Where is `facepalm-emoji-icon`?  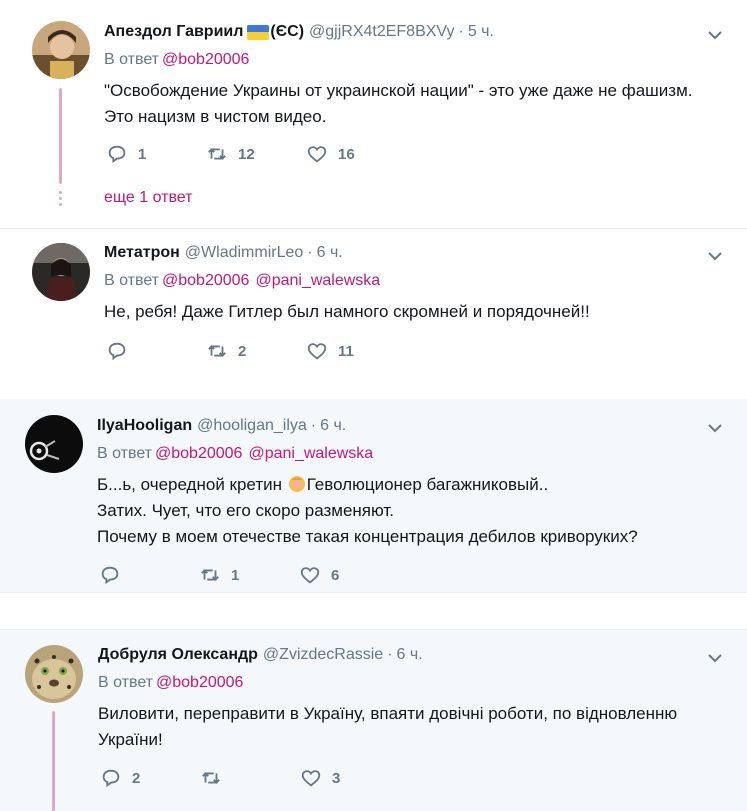
facepalm-emoji-icon is located at coordinates (297, 484).